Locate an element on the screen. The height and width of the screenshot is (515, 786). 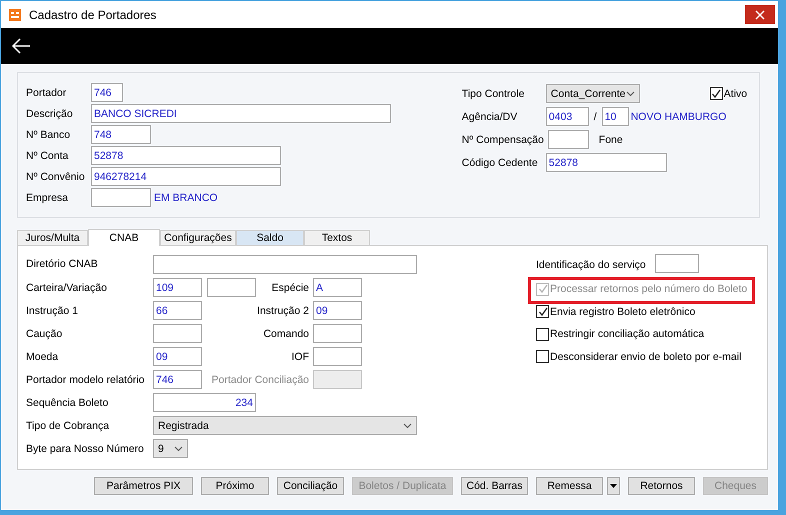
tab: Juros/Multa is located at coordinates (52, 237).